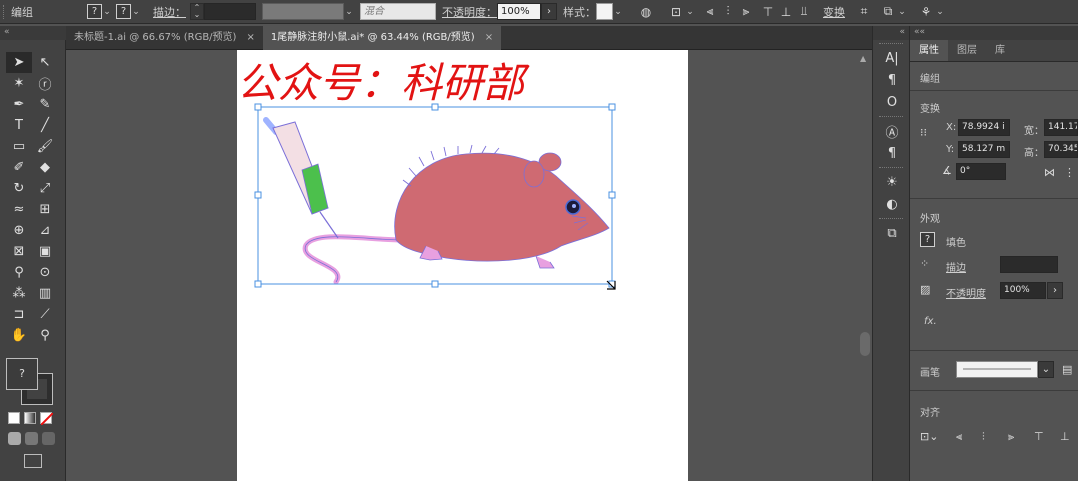 This screenshot has width=1078, height=481. What do you see at coordinates (469, 12) in the screenshot?
I see `opacity-label: 不透明度：` at bounding box center [469, 12].